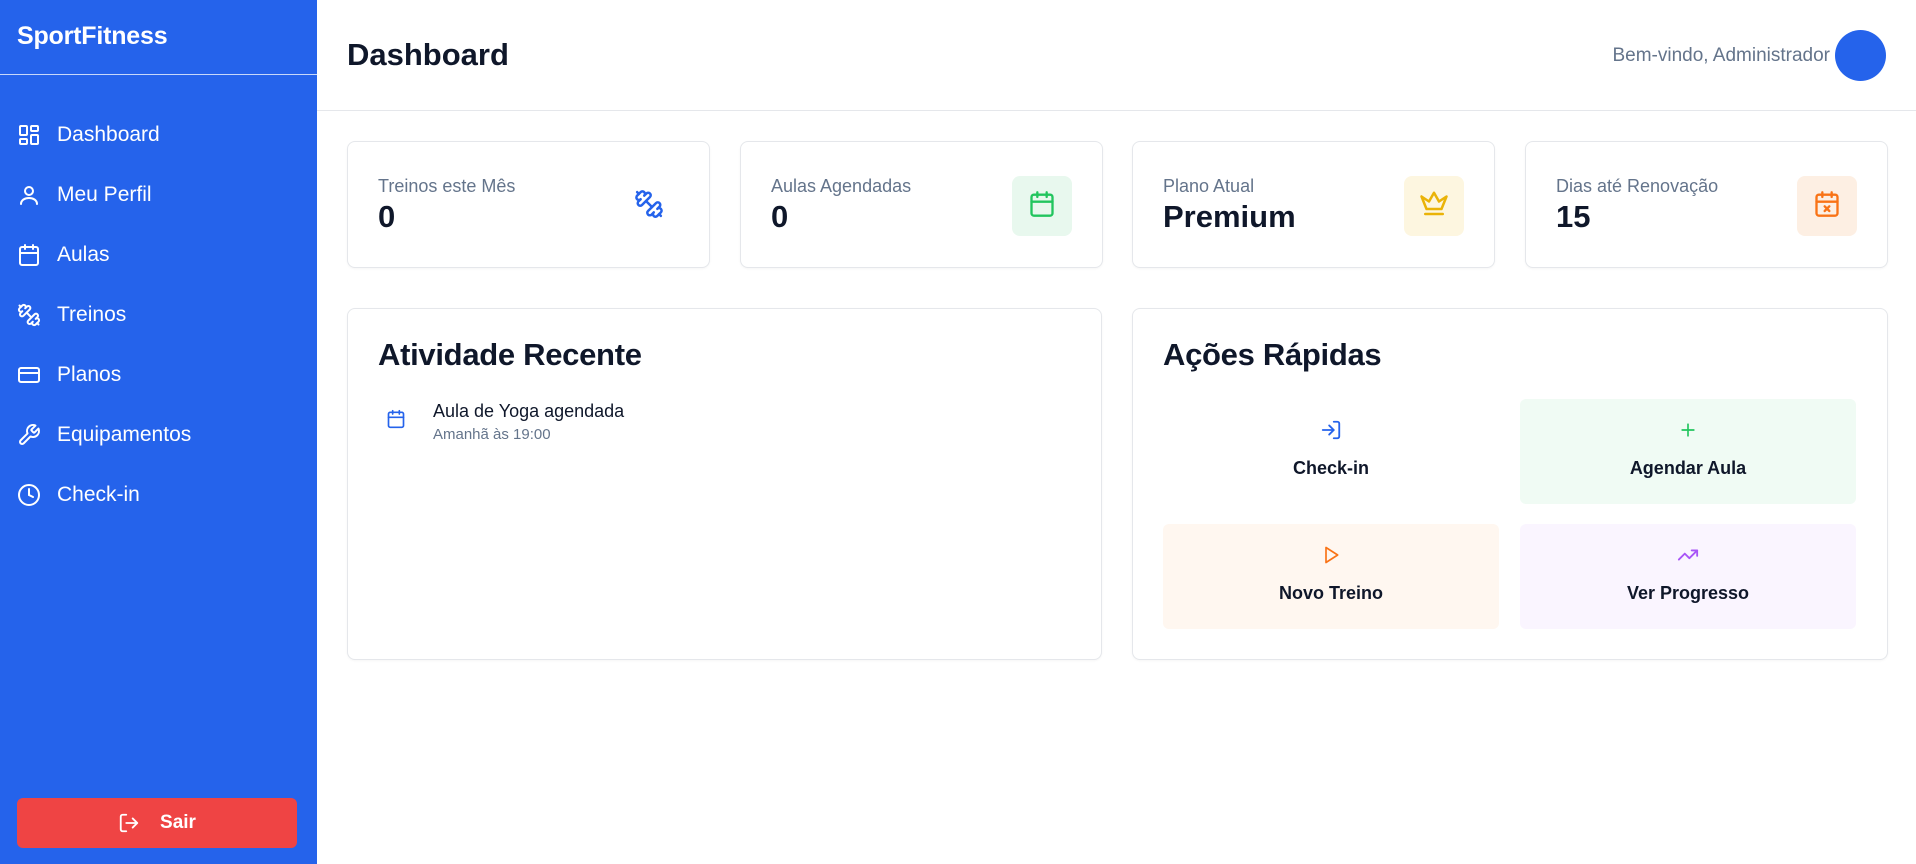 The height and width of the screenshot is (864, 1916). What do you see at coordinates (158, 375) in the screenshot?
I see `sidebar-item-planos: Planos` at bounding box center [158, 375].